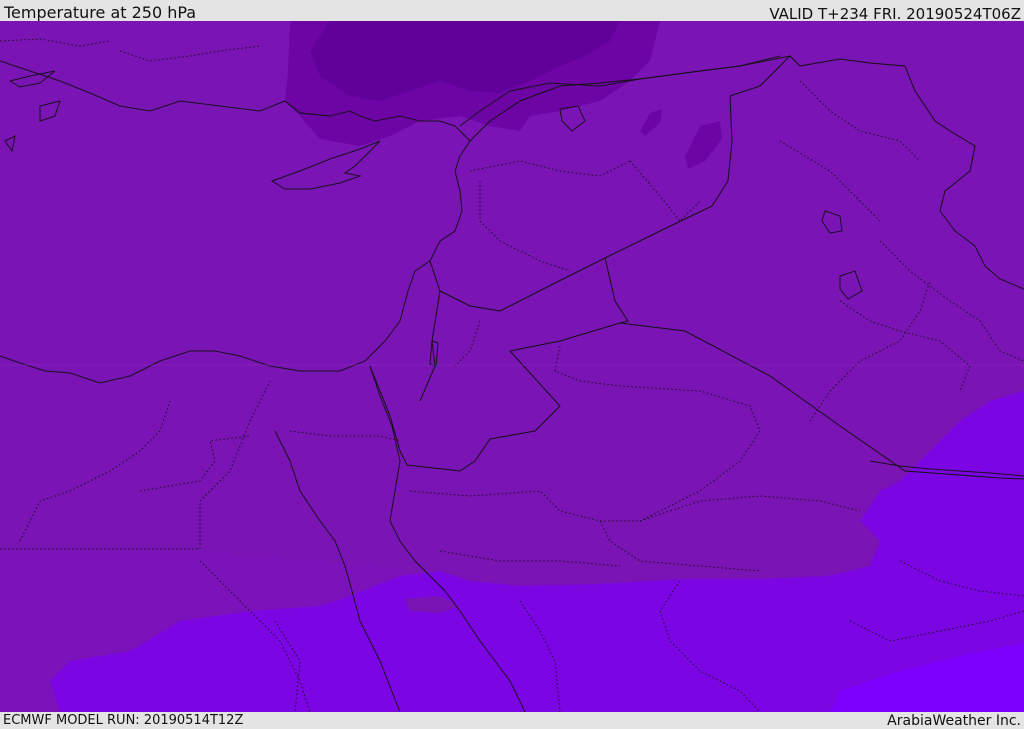  What do you see at coordinates (123, 720) in the screenshot?
I see `model-run-label: ECMWF MODEL RUN: 20190514T12Z` at bounding box center [123, 720].